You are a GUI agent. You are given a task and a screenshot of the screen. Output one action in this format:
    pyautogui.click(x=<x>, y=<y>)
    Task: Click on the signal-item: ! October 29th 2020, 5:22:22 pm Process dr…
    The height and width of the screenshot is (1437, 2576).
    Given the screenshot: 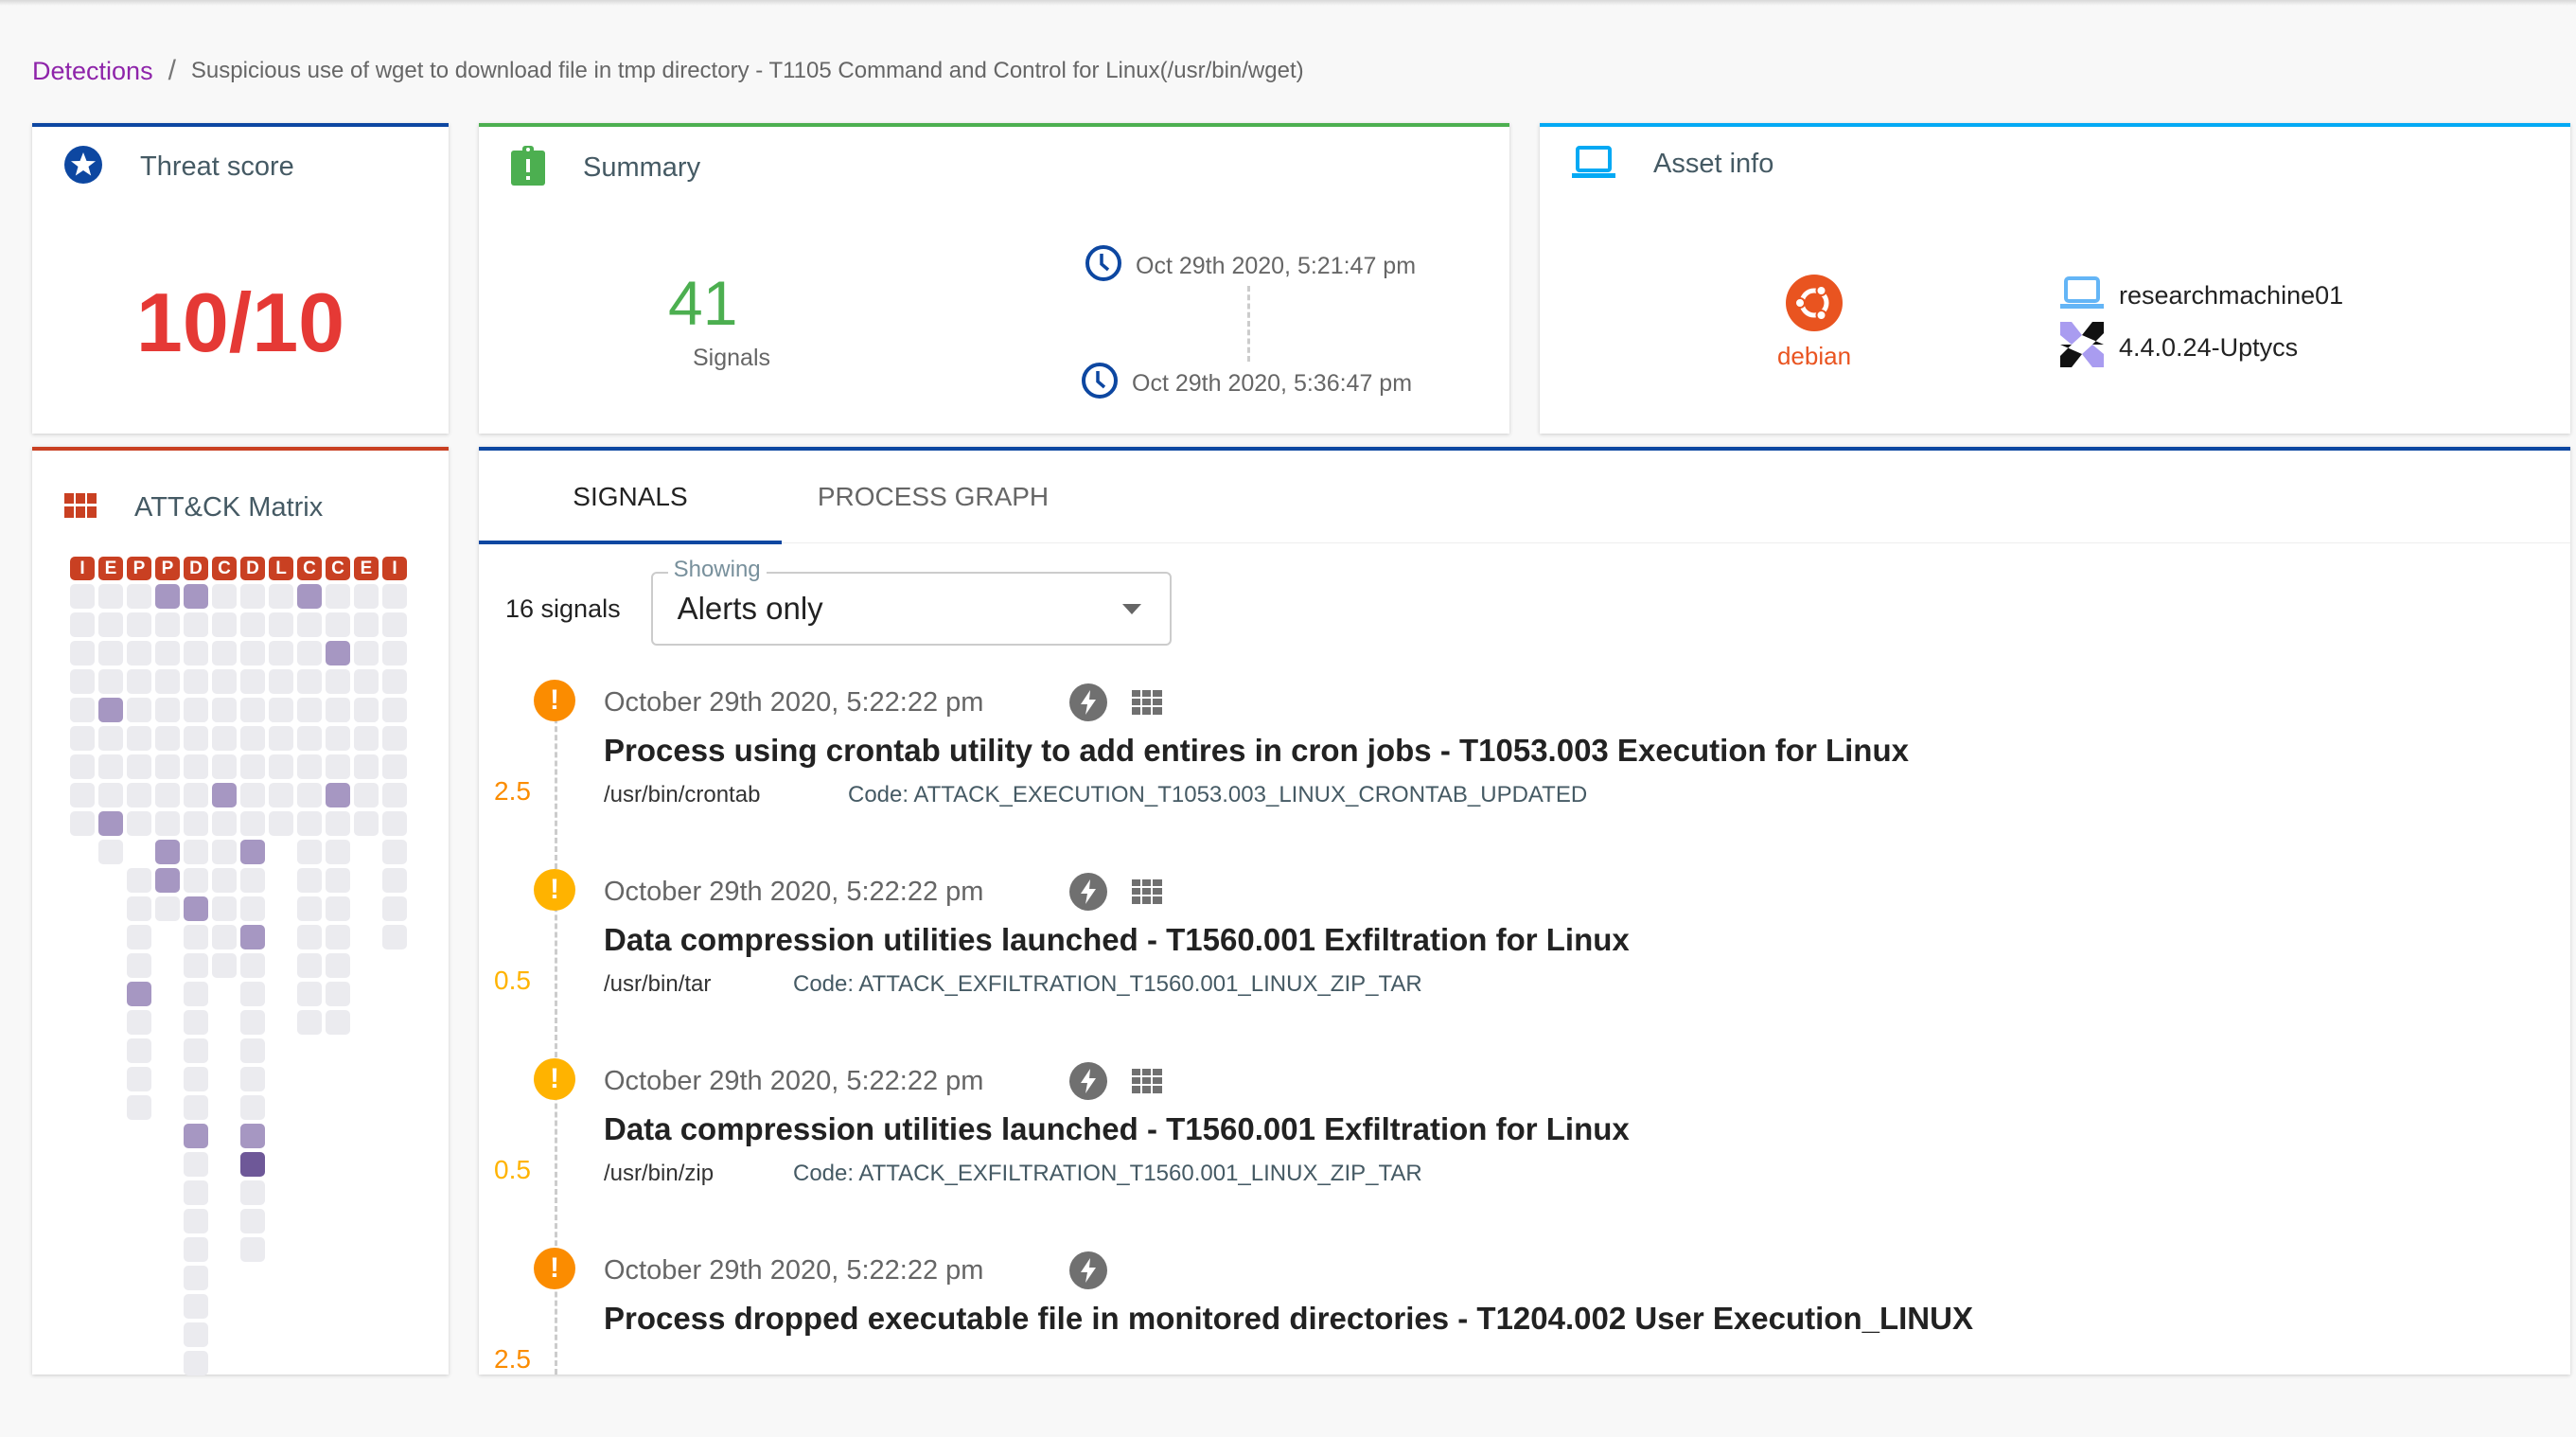 What is the action you would take?
    pyautogui.click(x=1524, y=1342)
    